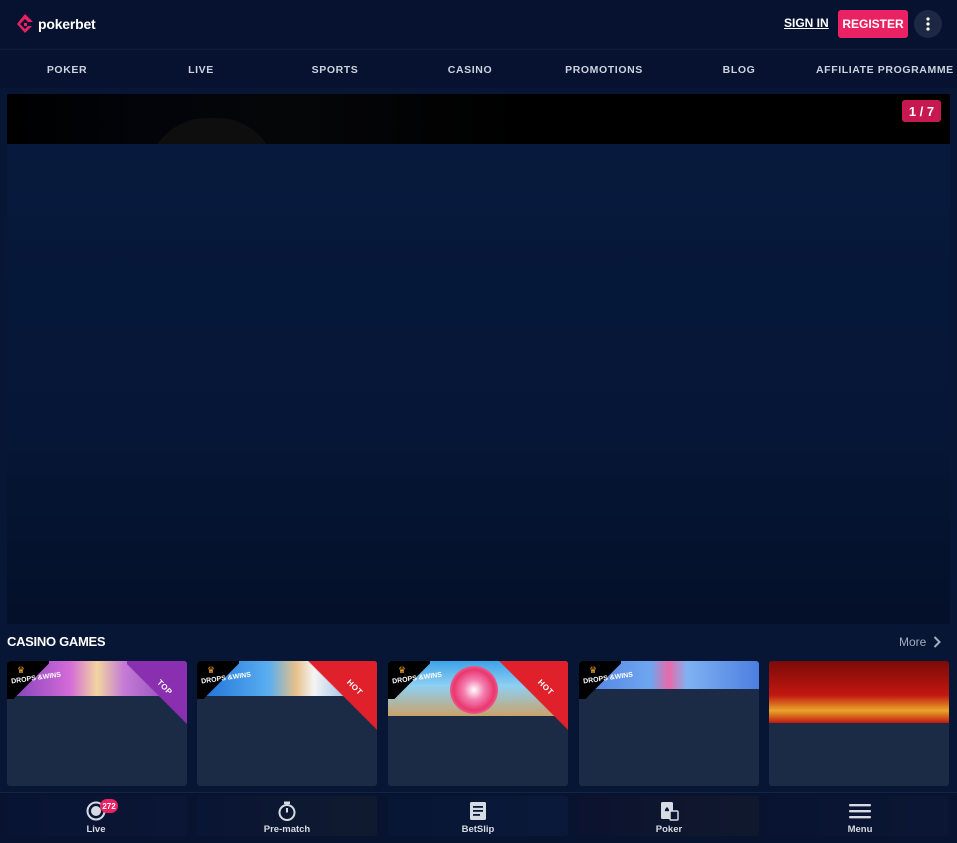 Image resolution: width=957 pixels, height=843 pixels. What do you see at coordinates (25, 23) in the screenshot?
I see `pokerbet-logo-icon` at bounding box center [25, 23].